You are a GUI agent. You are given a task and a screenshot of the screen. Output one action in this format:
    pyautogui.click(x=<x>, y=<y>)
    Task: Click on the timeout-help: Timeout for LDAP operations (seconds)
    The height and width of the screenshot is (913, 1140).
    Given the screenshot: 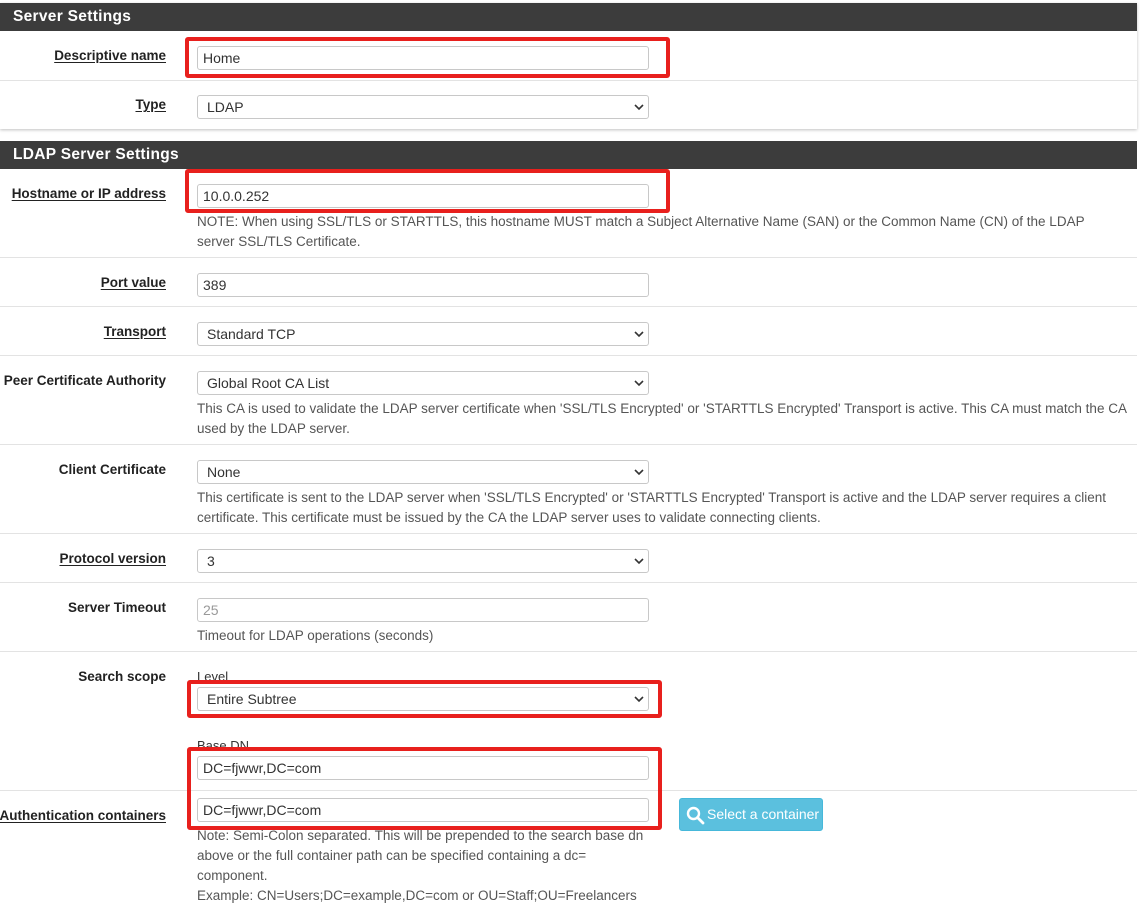 What is the action you would take?
    pyautogui.click(x=315, y=635)
    